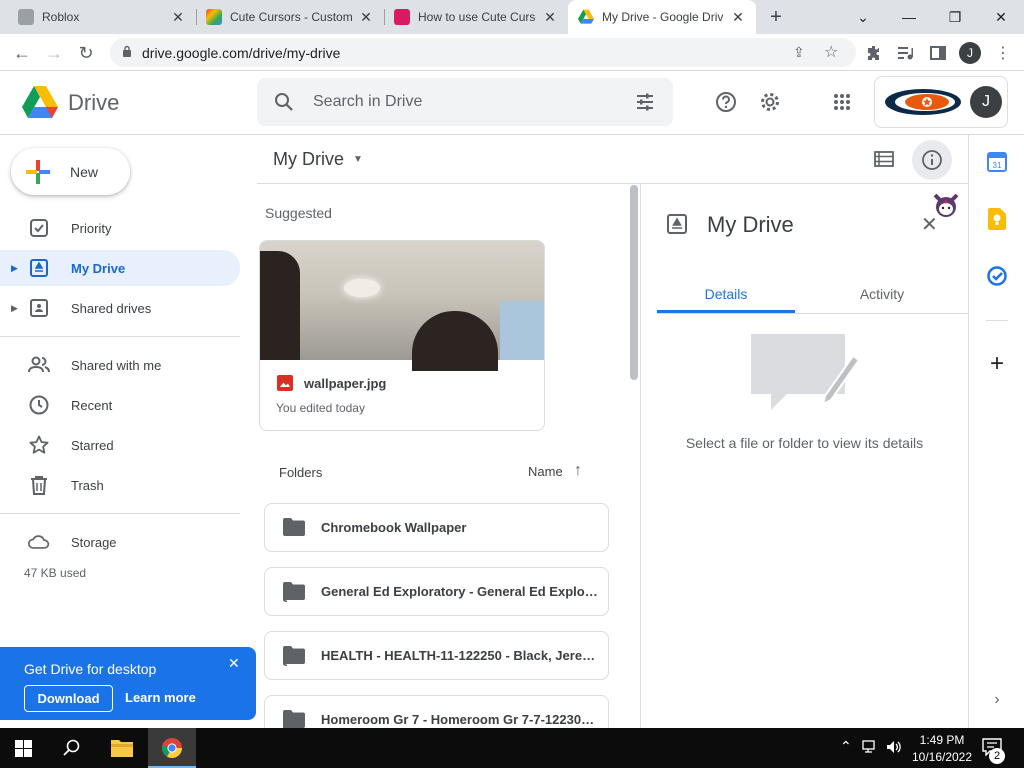 The height and width of the screenshot is (768, 1024). Describe the element at coordinates (358, 159) in the screenshot. I see `title-dropdown-icon: ▼` at that location.